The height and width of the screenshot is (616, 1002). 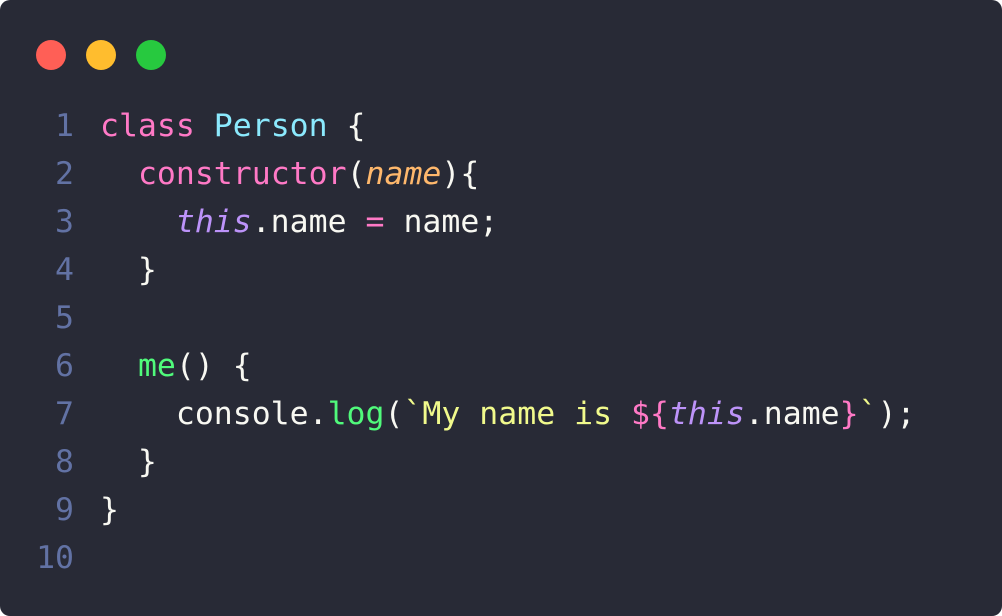 I want to click on code-token: class, so click(x=147, y=126).